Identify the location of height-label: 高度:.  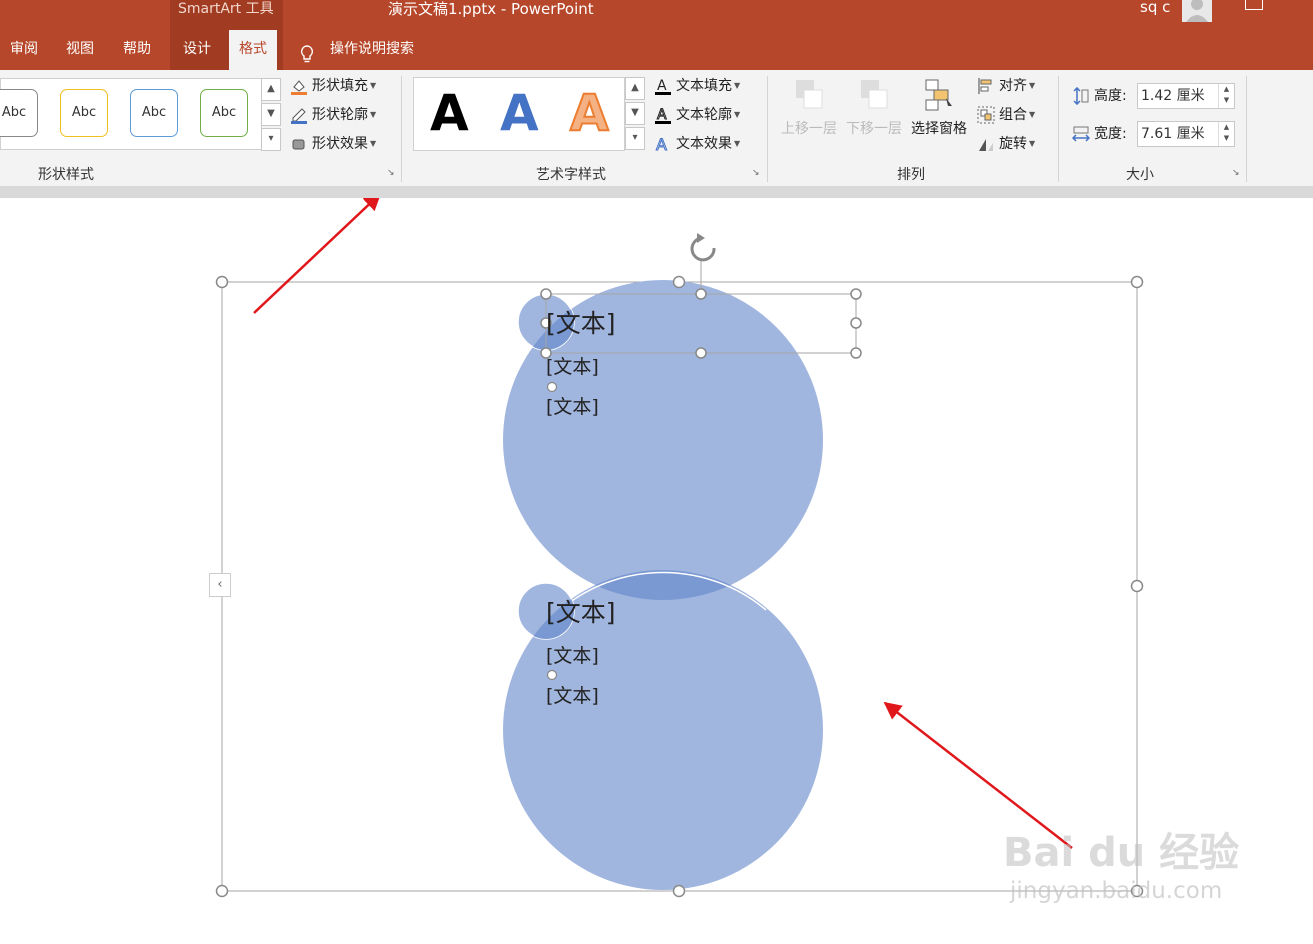
(1099, 96).